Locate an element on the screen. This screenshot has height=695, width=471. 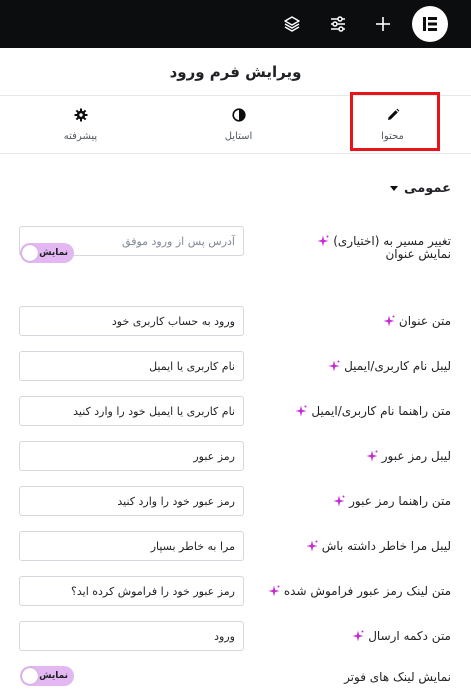
field-label: متن عنوان is located at coordinates (417, 321).